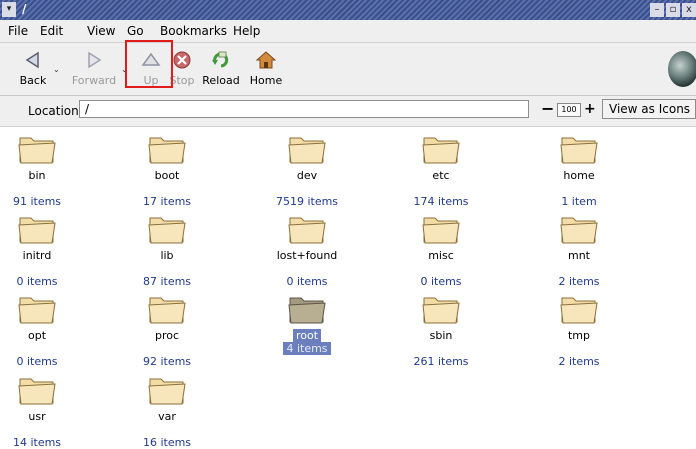  Describe the element at coordinates (348, 10) in the screenshot. I see `title-bar: ▾ / – ▫ x` at that location.